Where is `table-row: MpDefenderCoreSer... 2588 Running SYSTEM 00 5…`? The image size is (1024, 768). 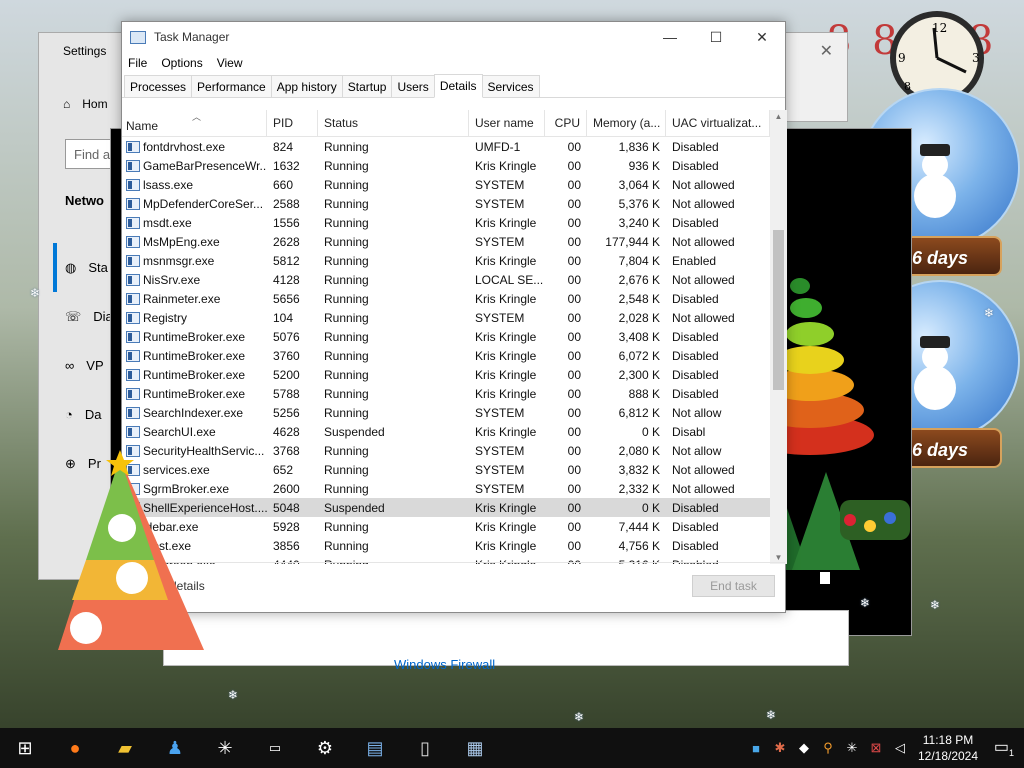
table-row: MpDefenderCoreSer... 2588 Running SYSTEM 00 5… is located at coordinates (446, 203).